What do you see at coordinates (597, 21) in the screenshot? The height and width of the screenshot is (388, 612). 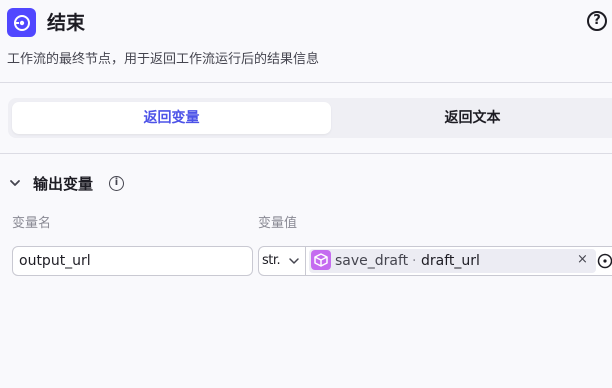 I see `help-icon: ?` at bounding box center [597, 21].